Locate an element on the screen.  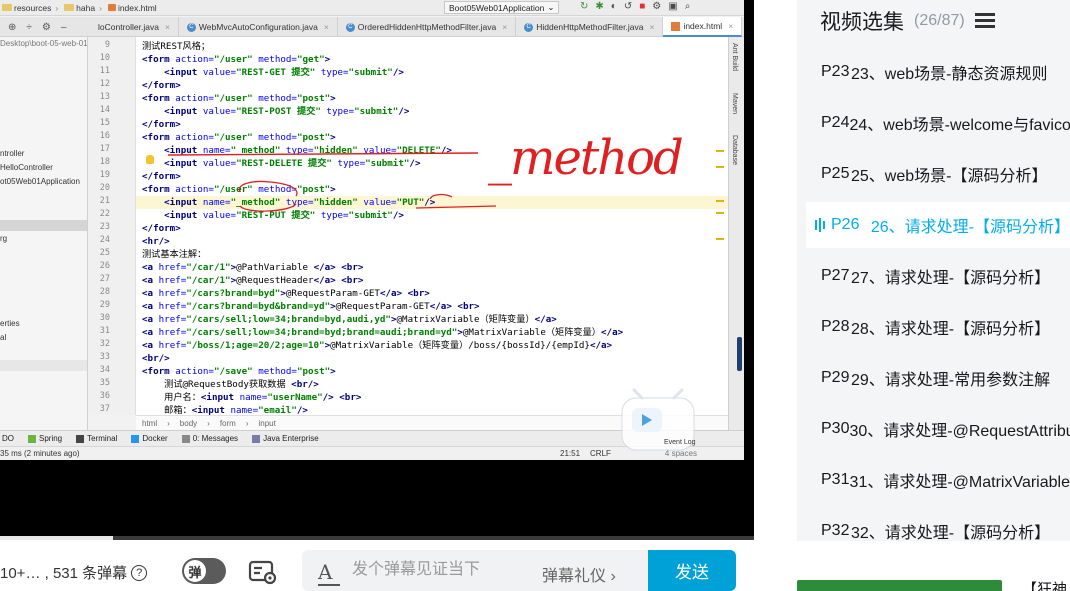
font-style-icon: A is located at coordinates (329, 573).